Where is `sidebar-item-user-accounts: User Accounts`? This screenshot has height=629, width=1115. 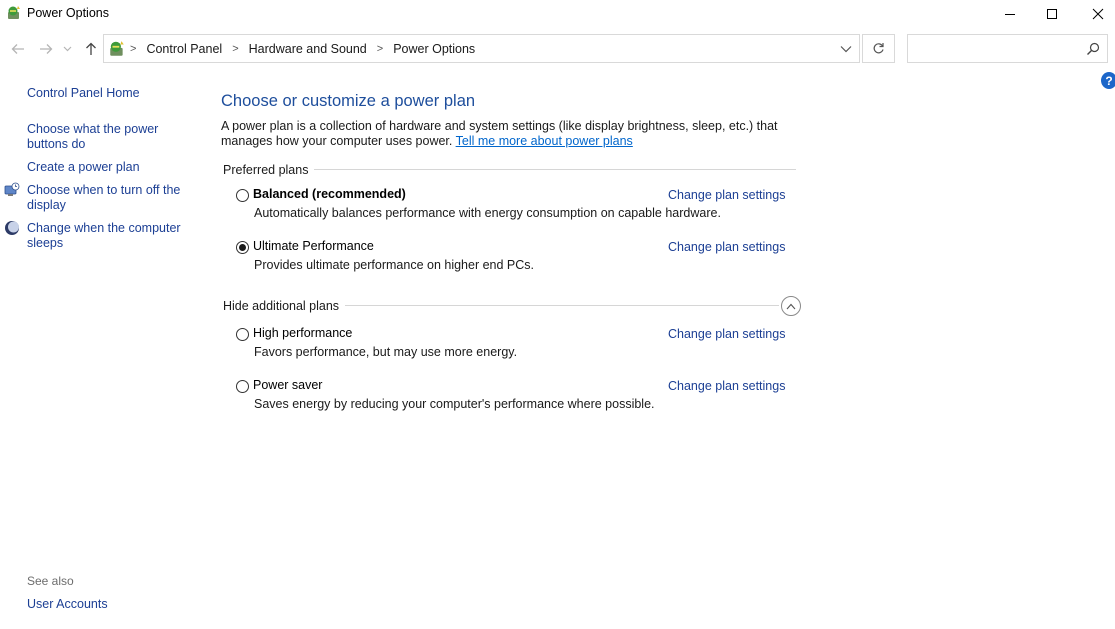 sidebar-item-user-accounts: User Accounts is located at coordinates (107, 604).